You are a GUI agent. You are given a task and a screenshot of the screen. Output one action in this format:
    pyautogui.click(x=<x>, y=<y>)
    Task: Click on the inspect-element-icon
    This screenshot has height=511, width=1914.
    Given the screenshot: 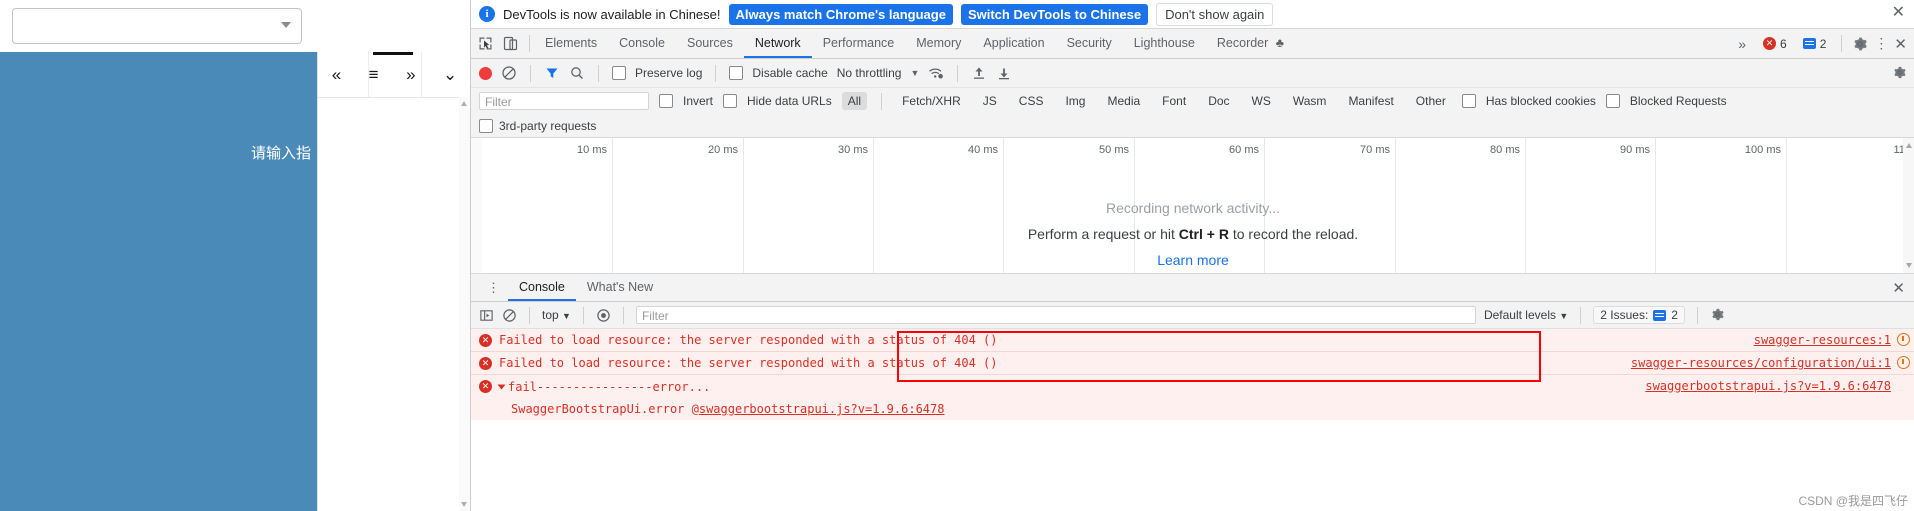 What is the action you would take?
    pyautogui.click(x=485, y=43)
    